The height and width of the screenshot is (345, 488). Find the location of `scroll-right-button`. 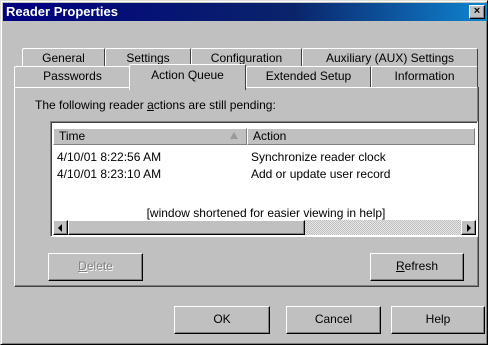

scroll-right-button is located at coordinates (468, 227).